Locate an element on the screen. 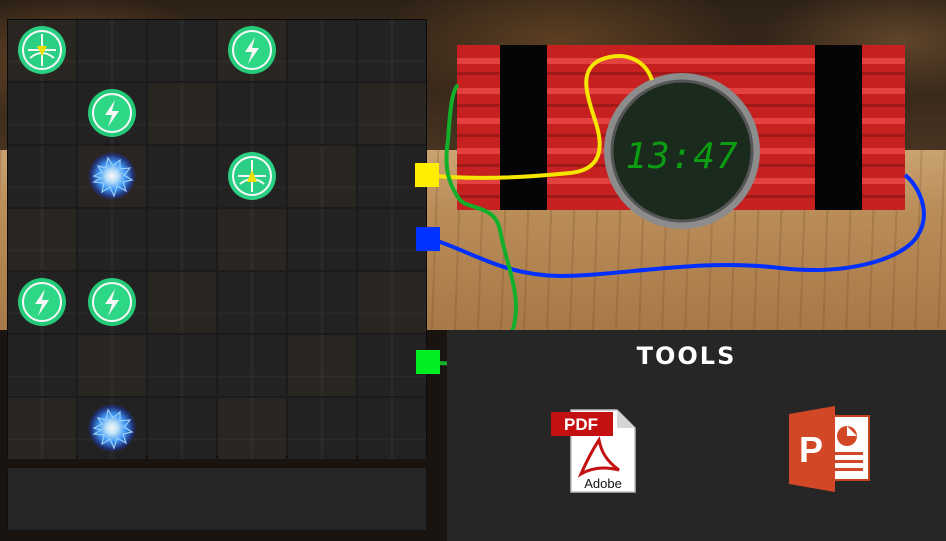  powerpoint-tool-label: P is located at coordinates (811, 449).